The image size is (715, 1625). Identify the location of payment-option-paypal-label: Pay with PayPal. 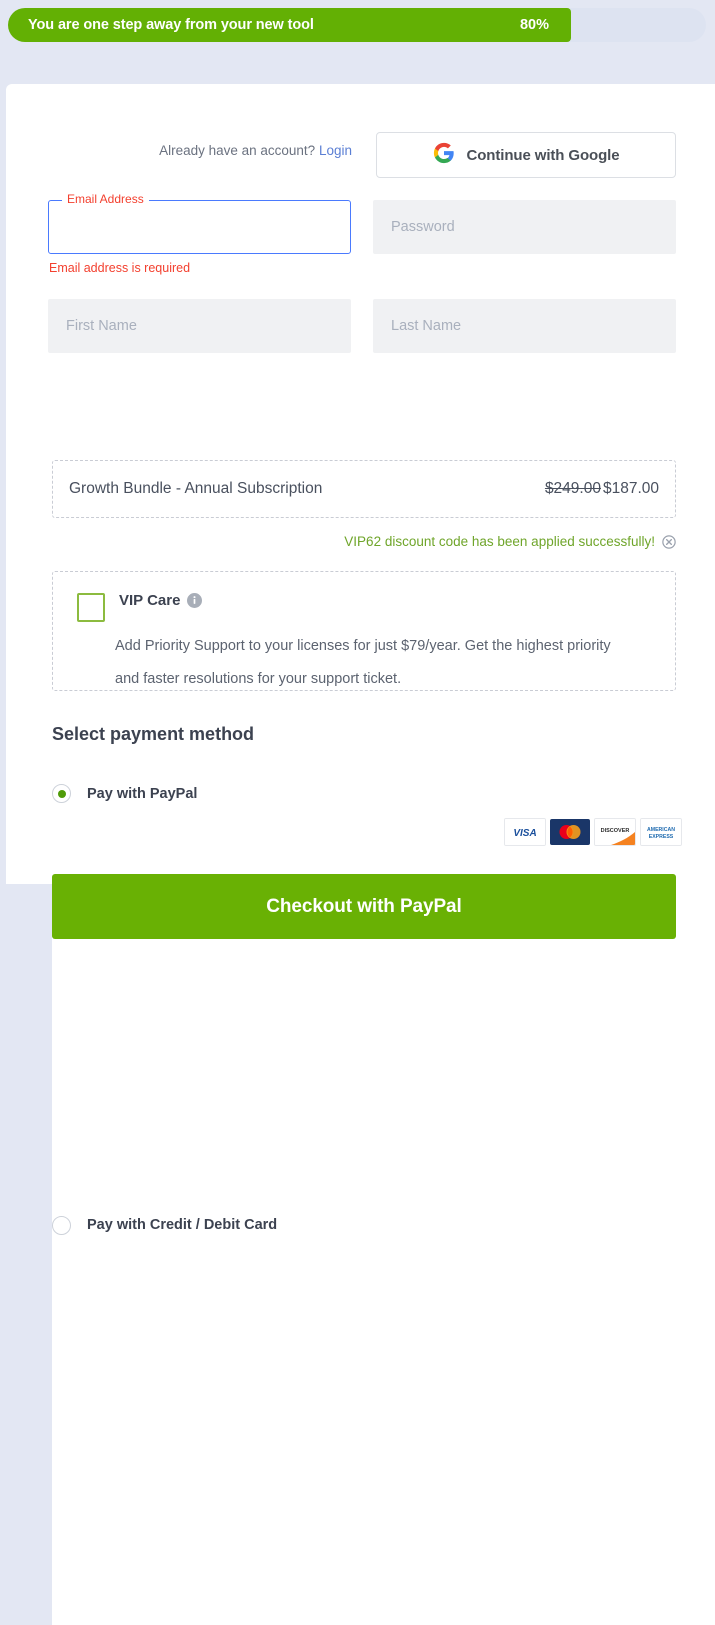
(142, 793).